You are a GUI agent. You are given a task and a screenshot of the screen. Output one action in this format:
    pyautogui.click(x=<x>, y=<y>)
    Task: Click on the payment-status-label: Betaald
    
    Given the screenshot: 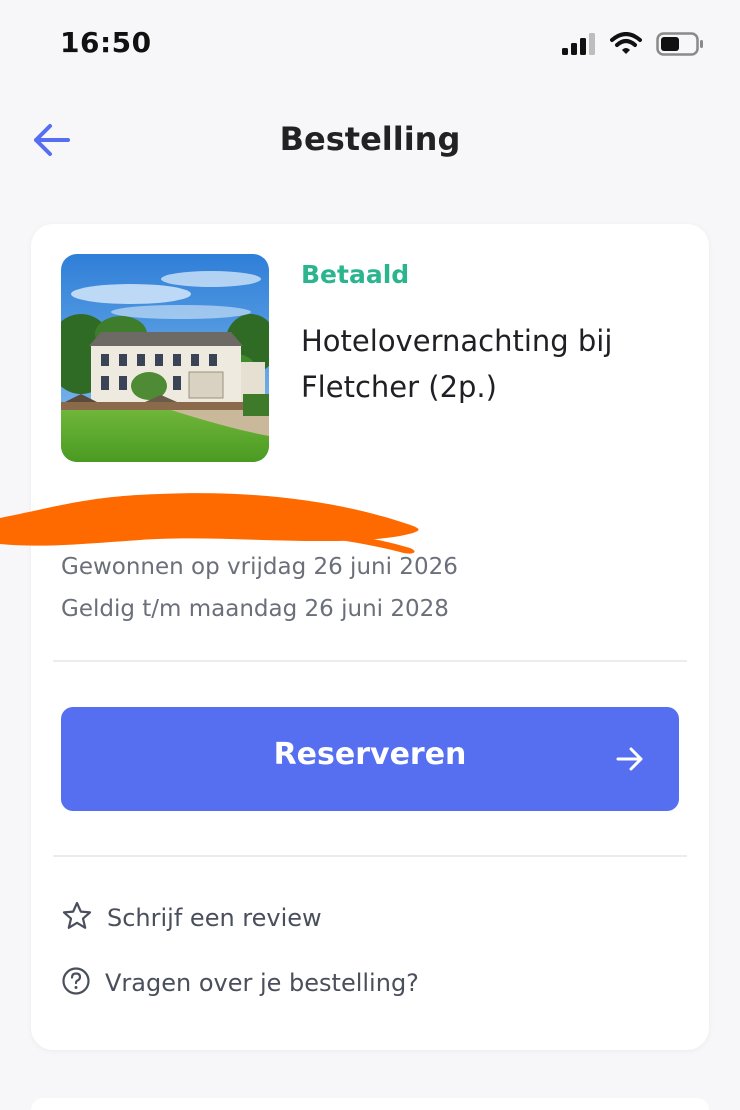 What is the action you would take?
    pyautogui.click(x=355, y=274)
    